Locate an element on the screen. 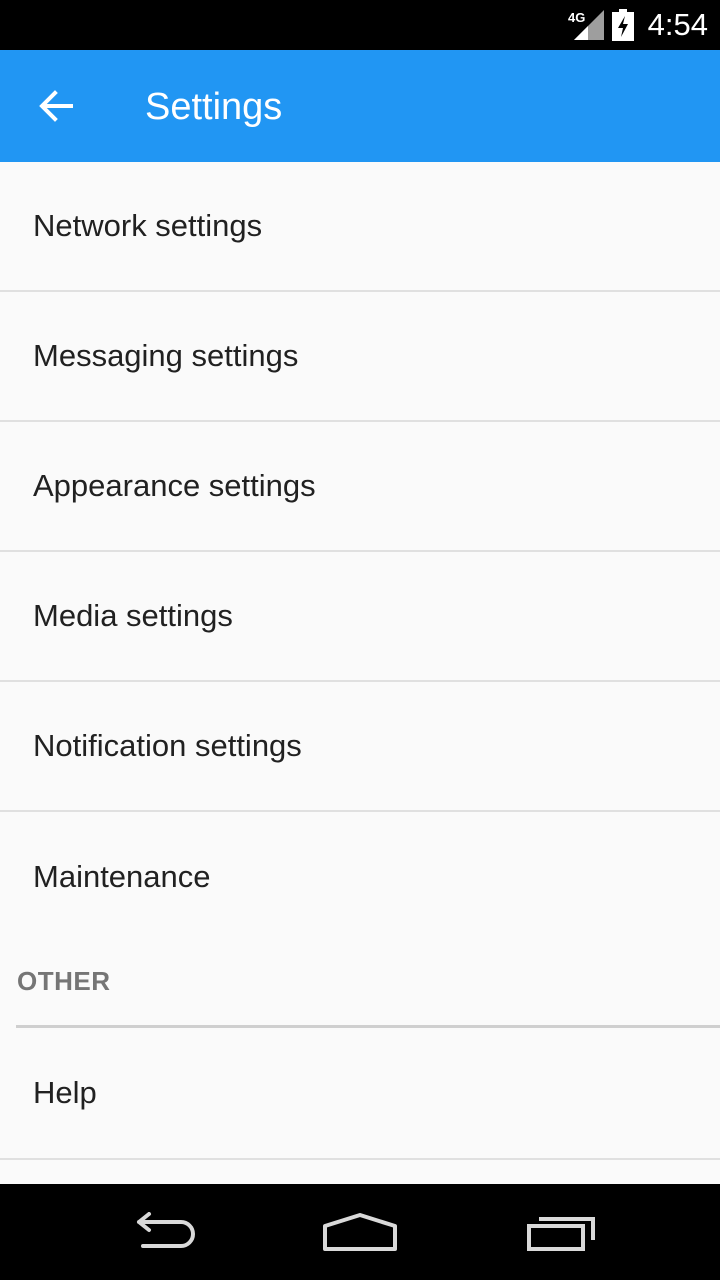 The image size is (720, 1280). list-item-label: Network settings is located at coordinates (148, 225).